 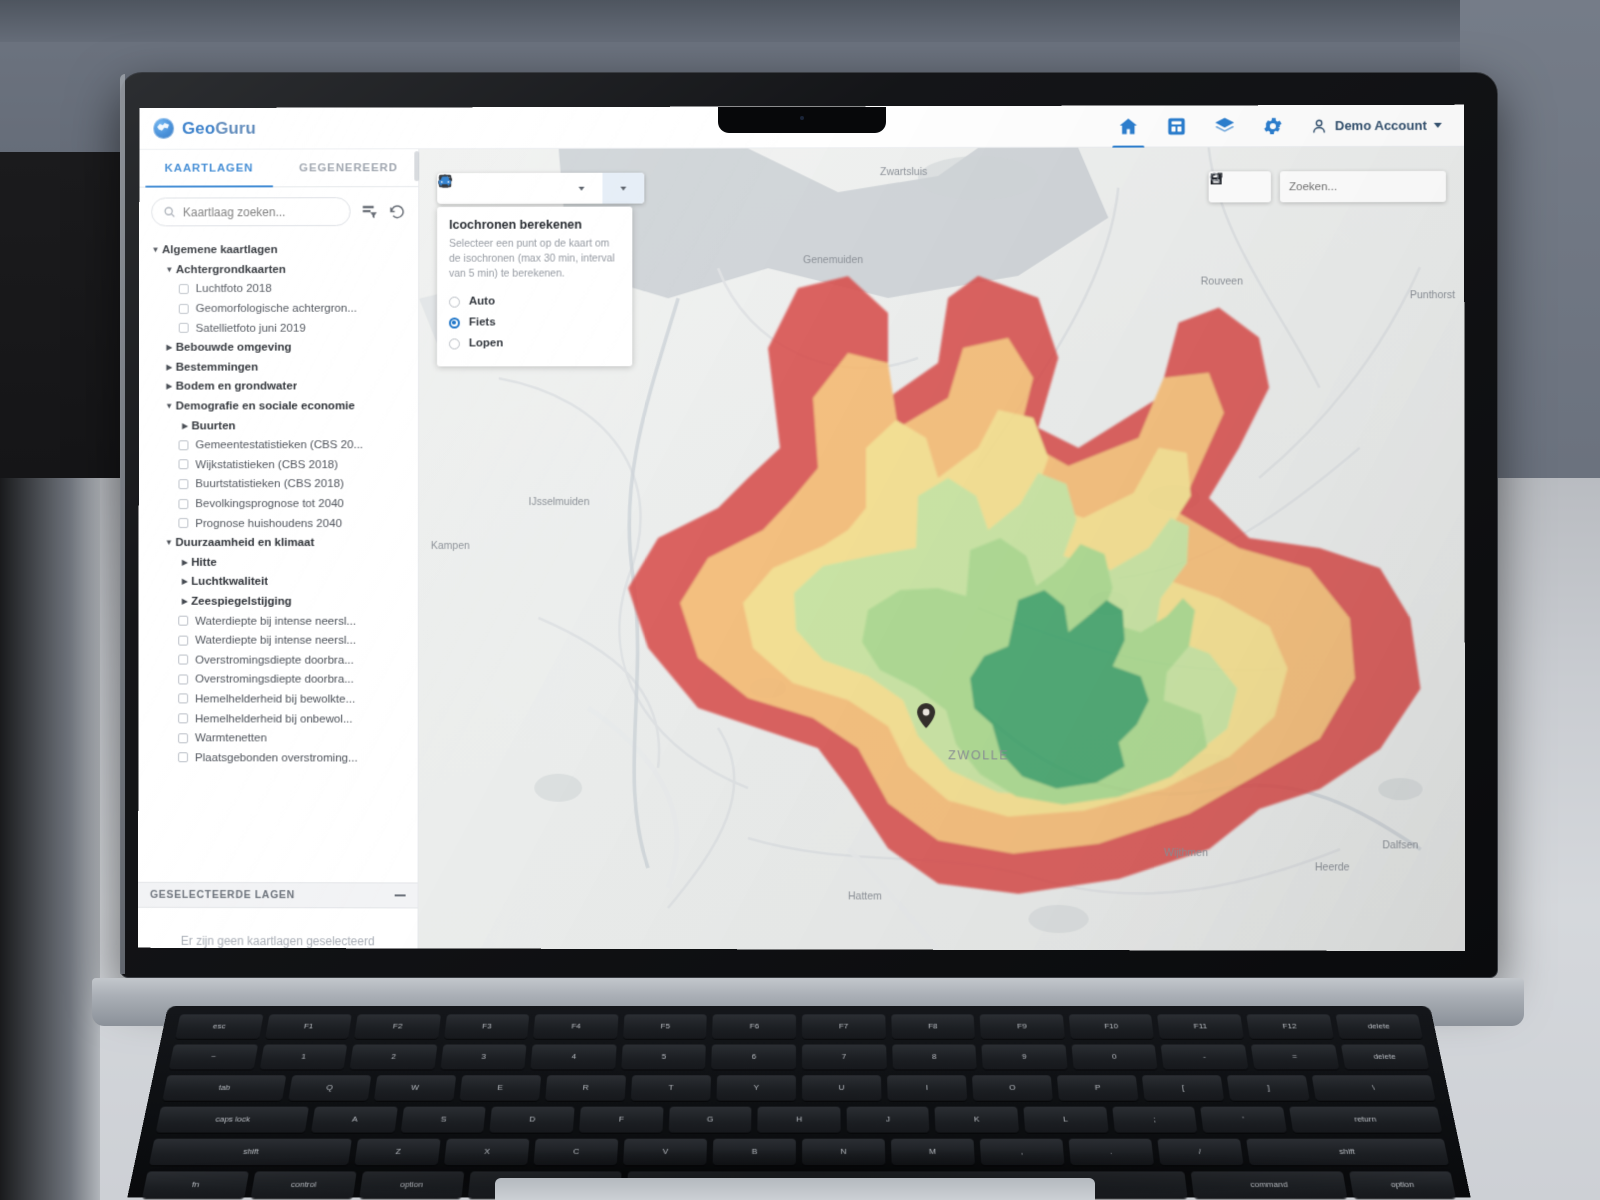 What do you see at coordinates (278, 601) in the screenshot?
I see `layer-group-row: ▶ Zeespiegelstijging` at bounding box center [278, 601].